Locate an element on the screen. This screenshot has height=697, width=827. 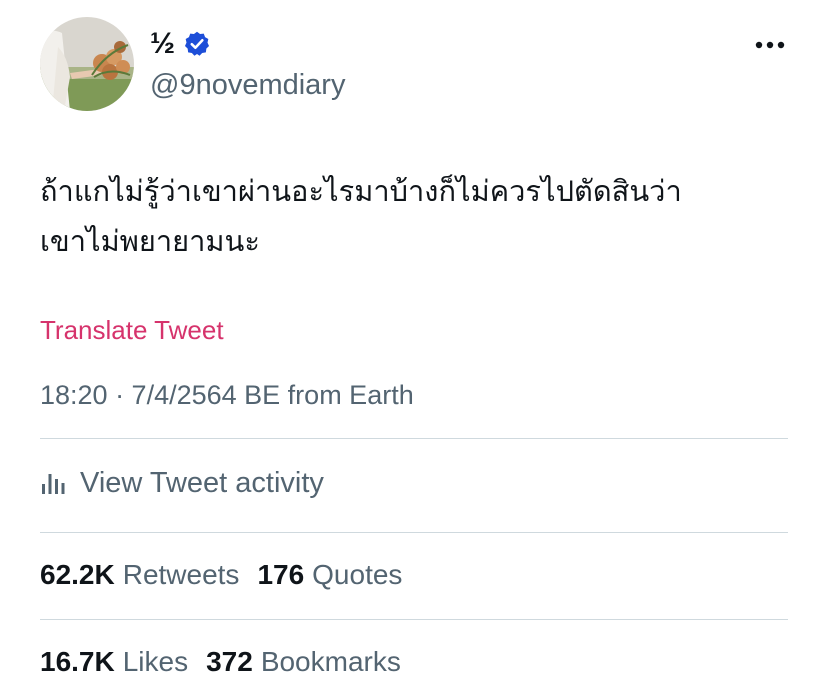
quotes-count: 176 is located at coordinates (281, 574).